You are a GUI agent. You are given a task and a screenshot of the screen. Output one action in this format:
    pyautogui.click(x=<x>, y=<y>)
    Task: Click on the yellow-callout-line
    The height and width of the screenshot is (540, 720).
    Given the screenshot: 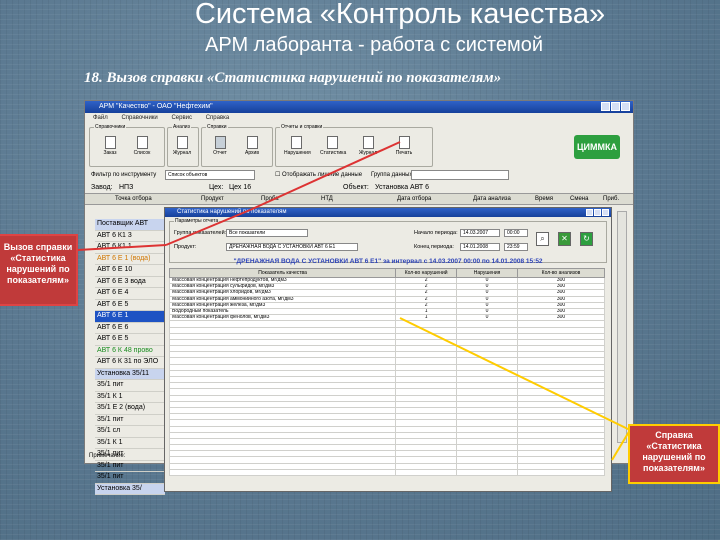 What is the action you would take?
    pyautogui.click(x=515, y=374)
    